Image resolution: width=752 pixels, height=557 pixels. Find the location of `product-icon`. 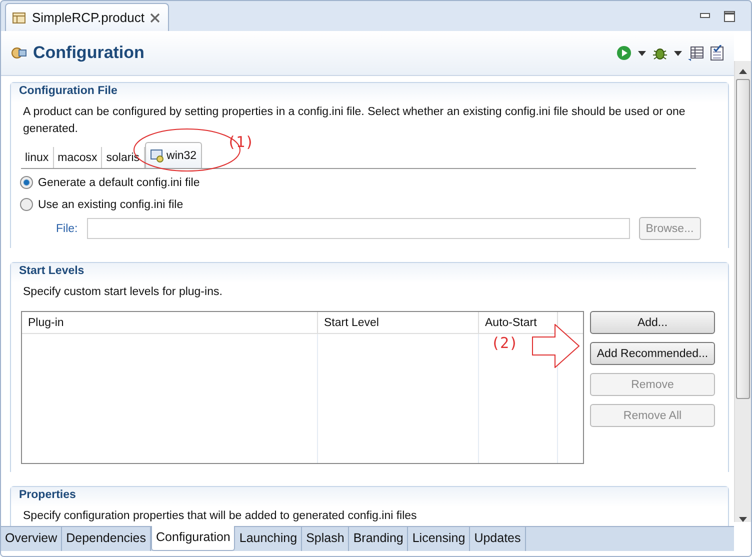

product-icon is located at coordinates (19, 17).